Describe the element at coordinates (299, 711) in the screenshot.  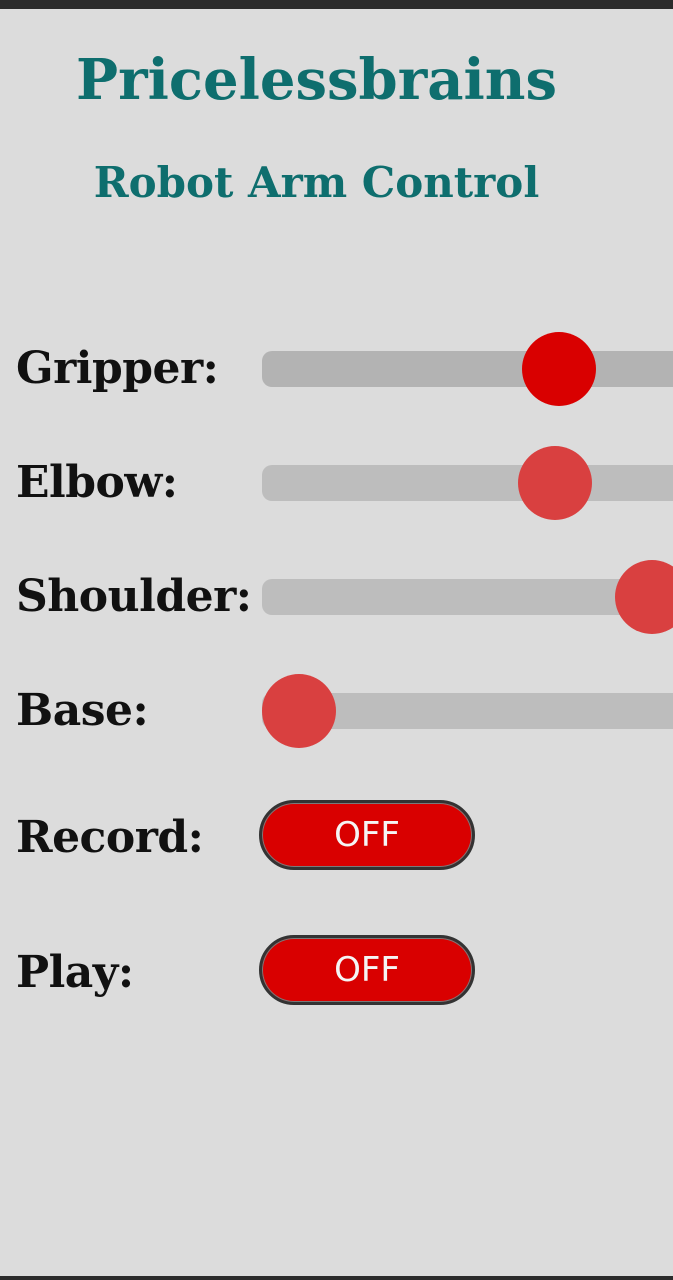
I see `base-slider-thumb` at that location.